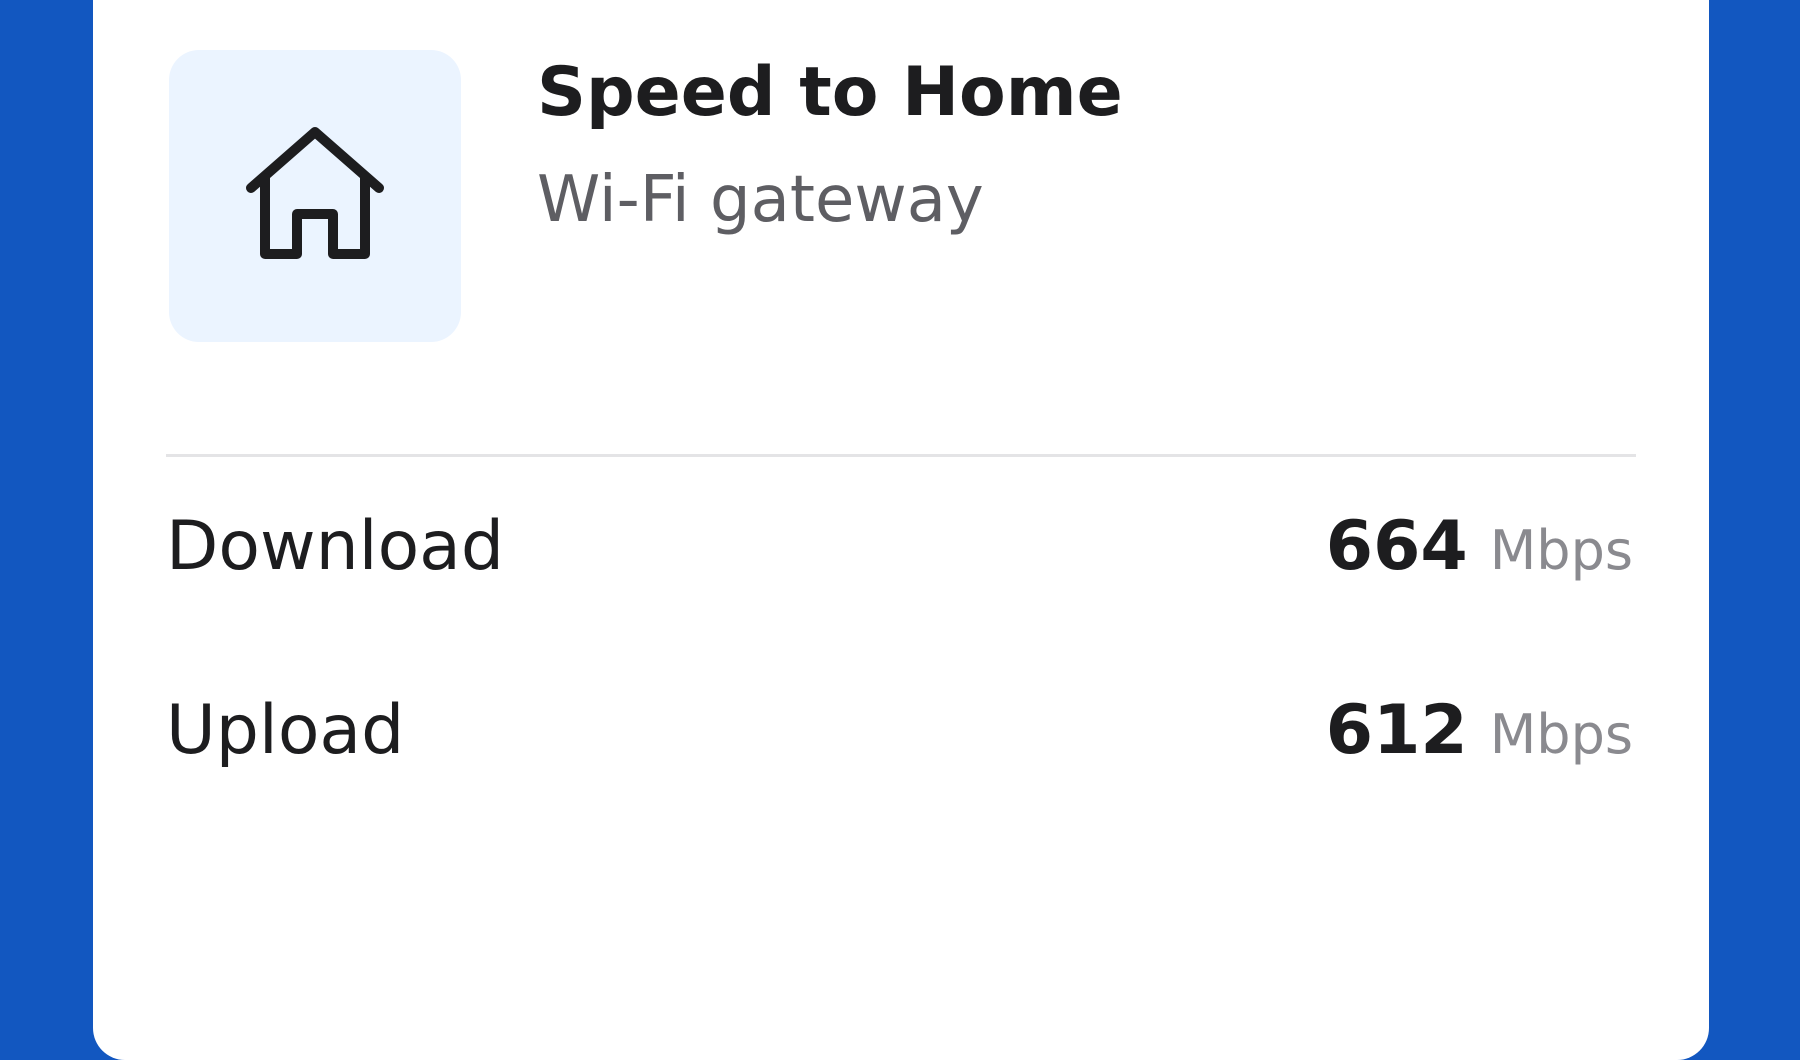 The width and height of the screenshot is (1800, 1060). Describe the element at coordinates (1561, 734) in the screenshot. I see `upload-speed-unit: Mbps` at that location.